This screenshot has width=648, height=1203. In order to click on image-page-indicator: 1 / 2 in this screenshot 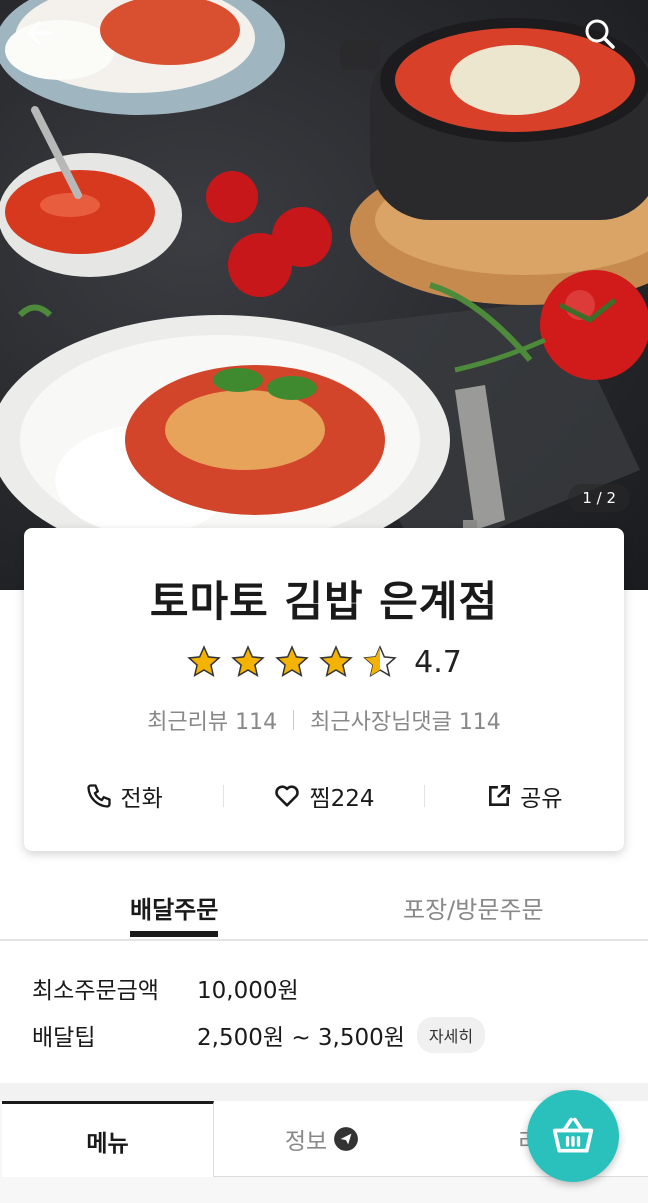, I will do `click(599, 498)`.